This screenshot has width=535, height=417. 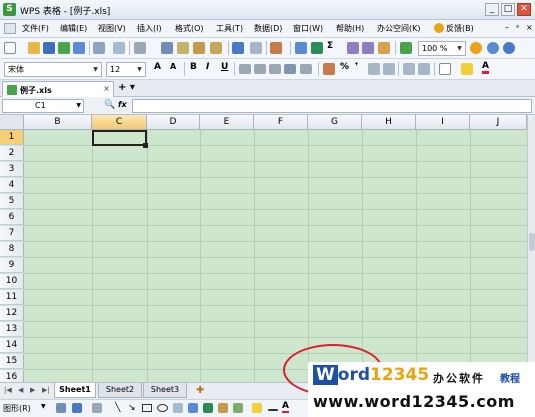 What do you see at coordinates (424, 69) in the screenshot?
I see `indent-increase-icon` at bounding box center [424, 69].